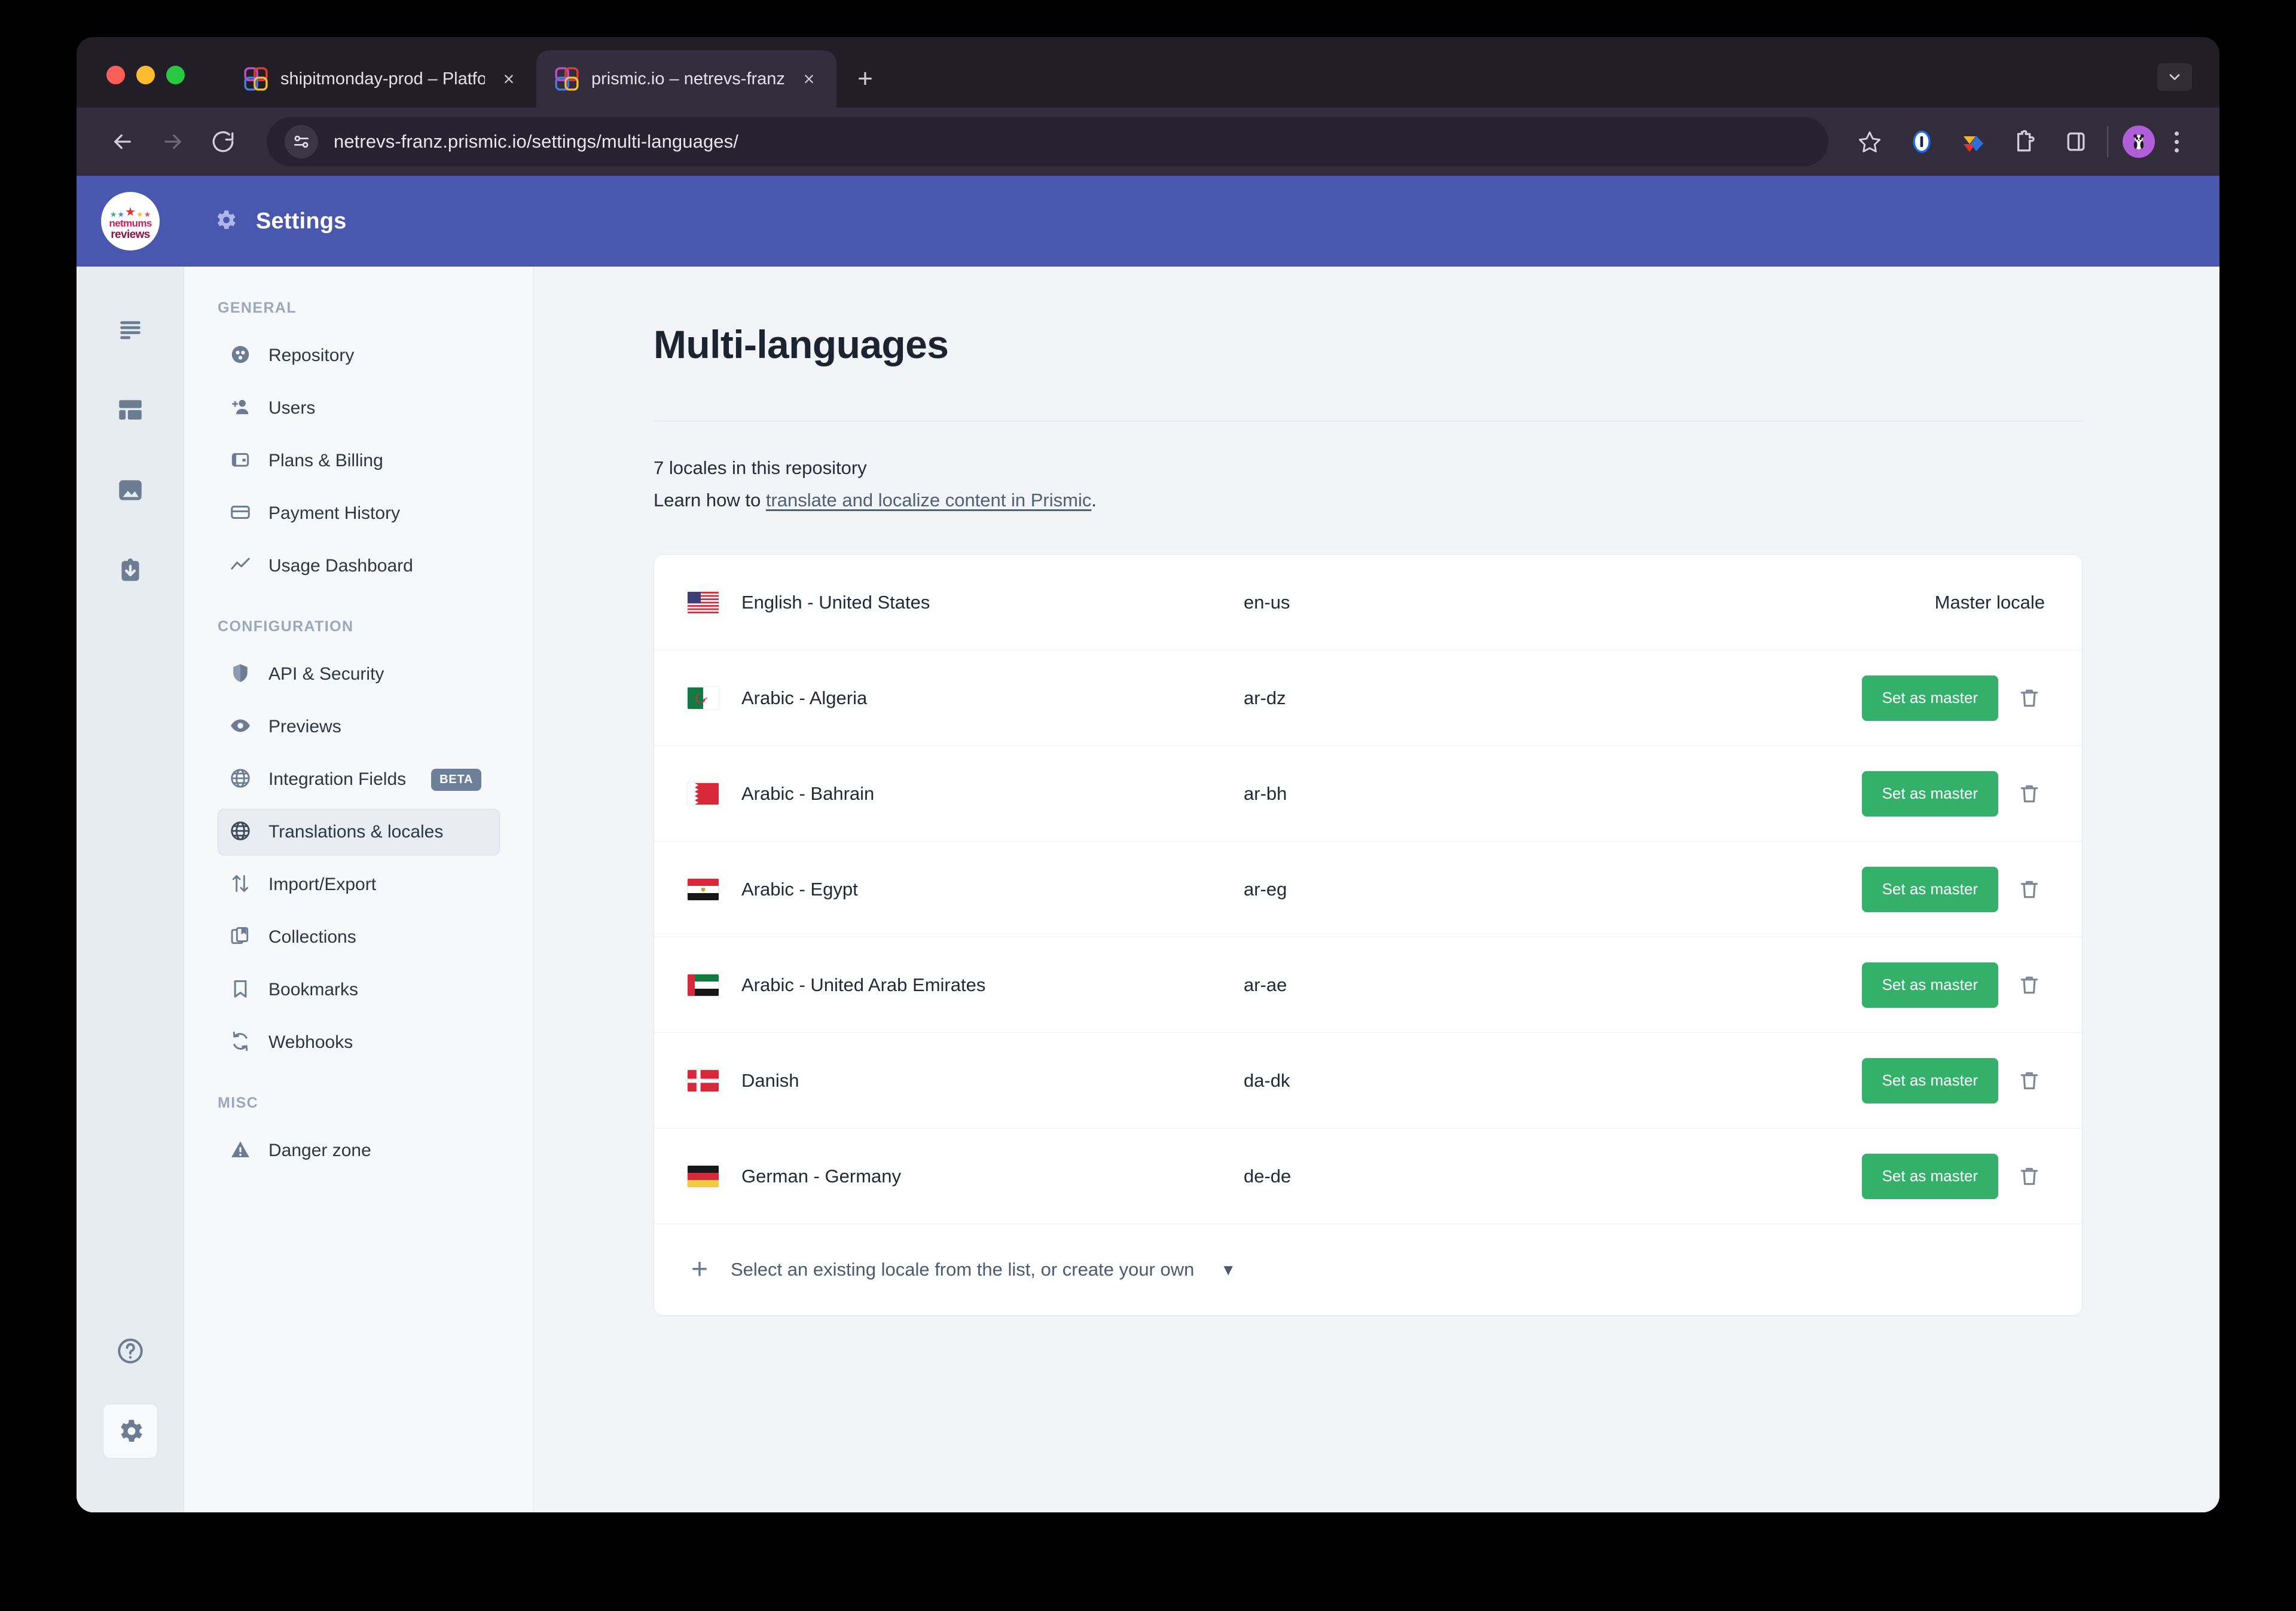 The width and height of the screenshot is (2296, 1611). What do you see at coordinates (130, 410) in the screenshot?
I see `custom-types-icon` at bounding box center [130, 410].